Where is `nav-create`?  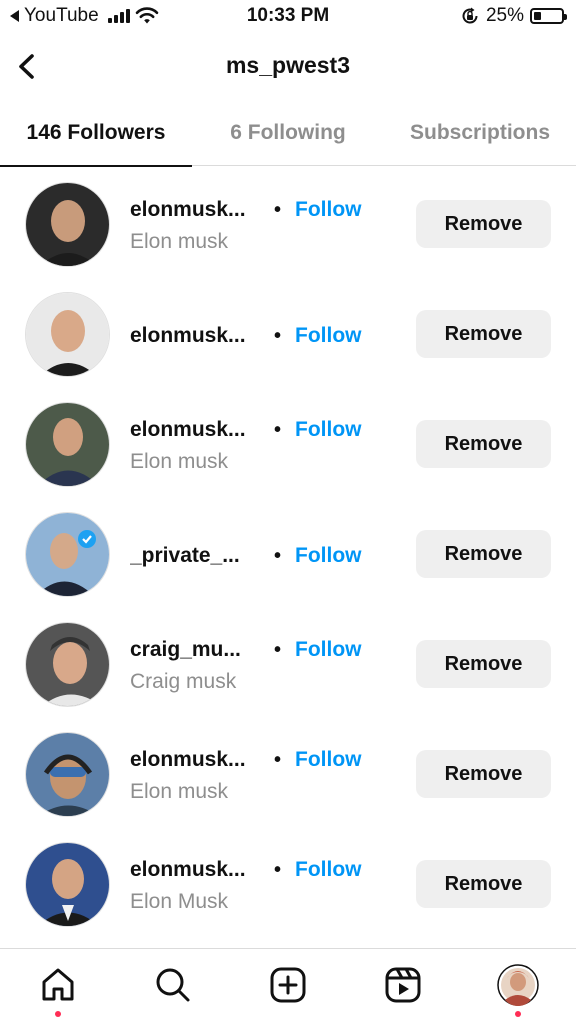
nav-create is located at coordinates (288, 985).